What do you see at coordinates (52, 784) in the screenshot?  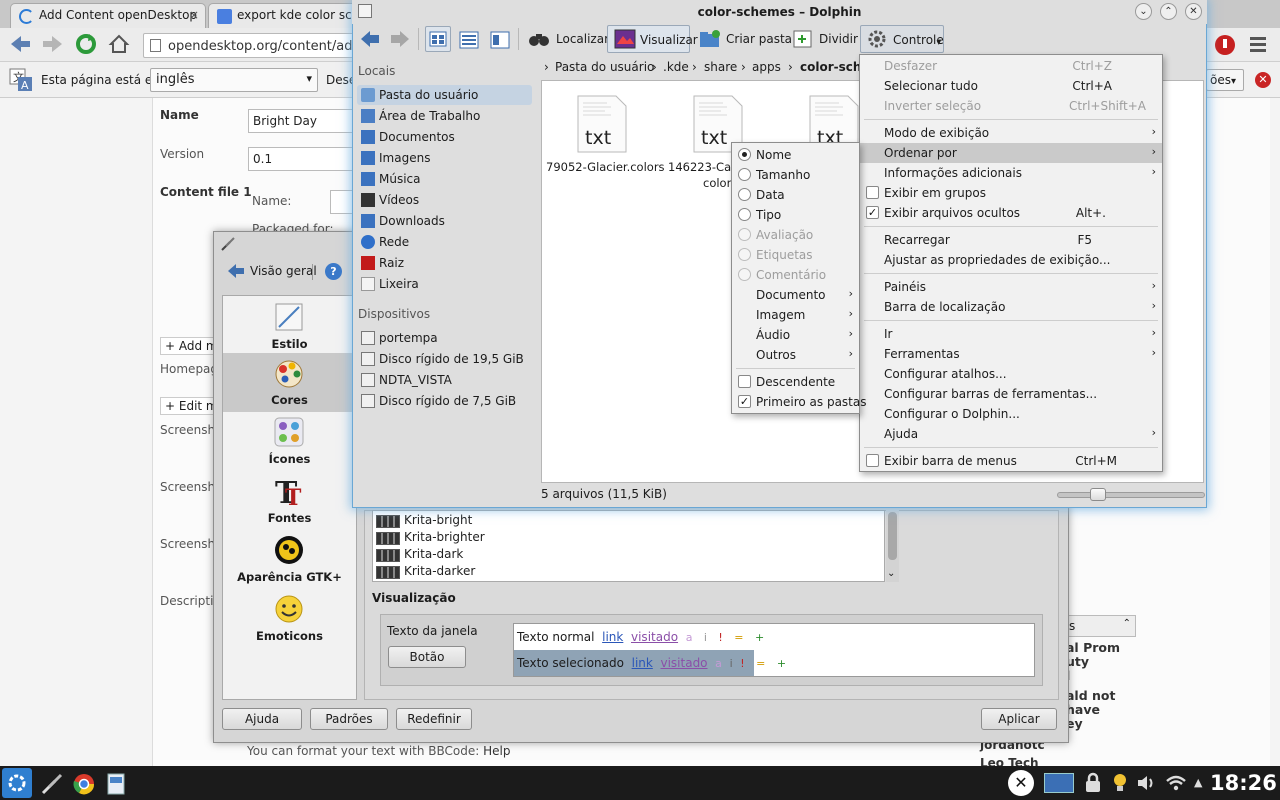 I see `system-settings-task-icon` at bounding box center [52, 784].